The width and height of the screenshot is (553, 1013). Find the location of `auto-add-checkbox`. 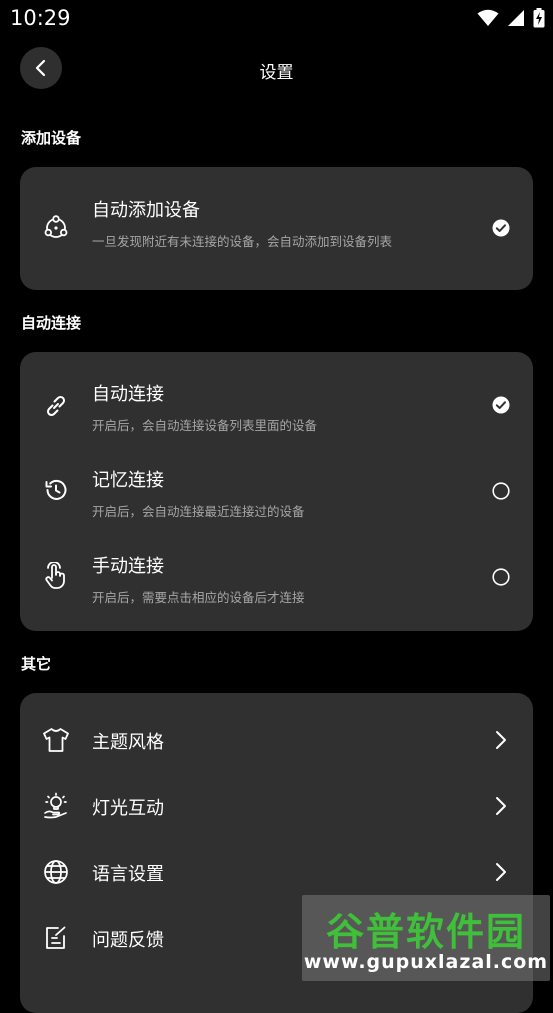

auto-add-checkbox is located at coordinates (501, 228).